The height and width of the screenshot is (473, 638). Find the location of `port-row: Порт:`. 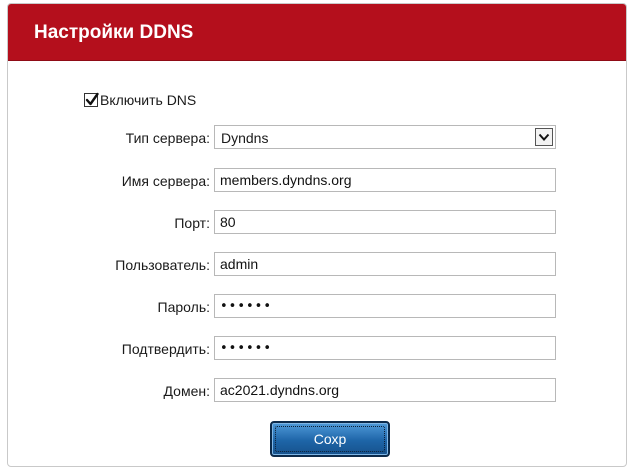

port-row: Порт: is located at coordinates (317, 223).